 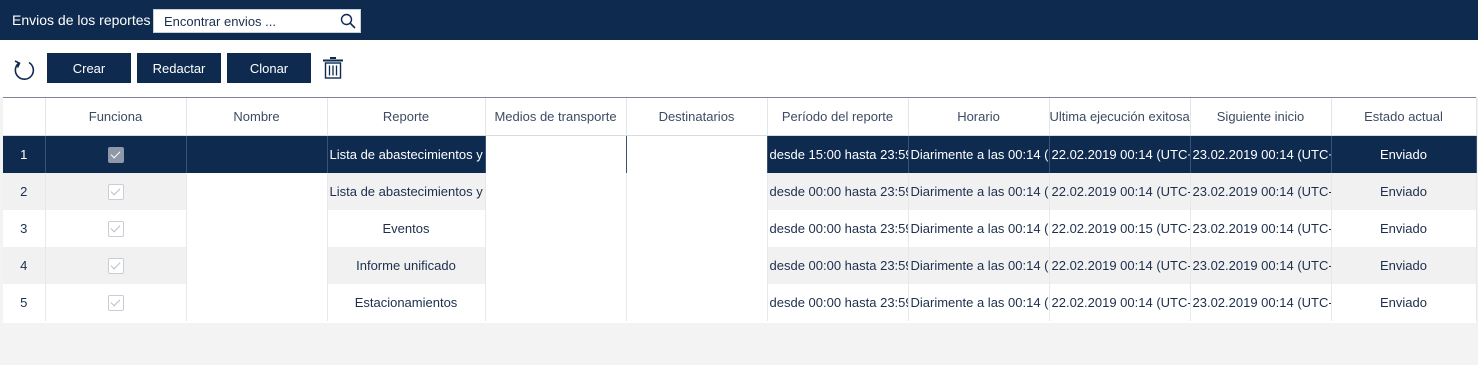 What do you see at coordinates (979, 117) in the screenshot?
I see `column-header-horario: Horario` at bounding box center [979, 117].